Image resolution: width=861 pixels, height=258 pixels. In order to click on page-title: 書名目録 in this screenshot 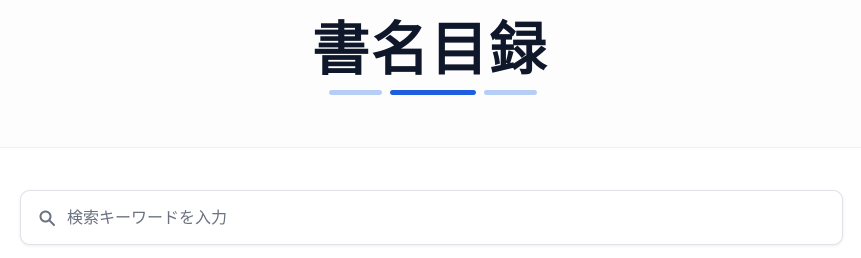, I will do `click(430, 49)`.